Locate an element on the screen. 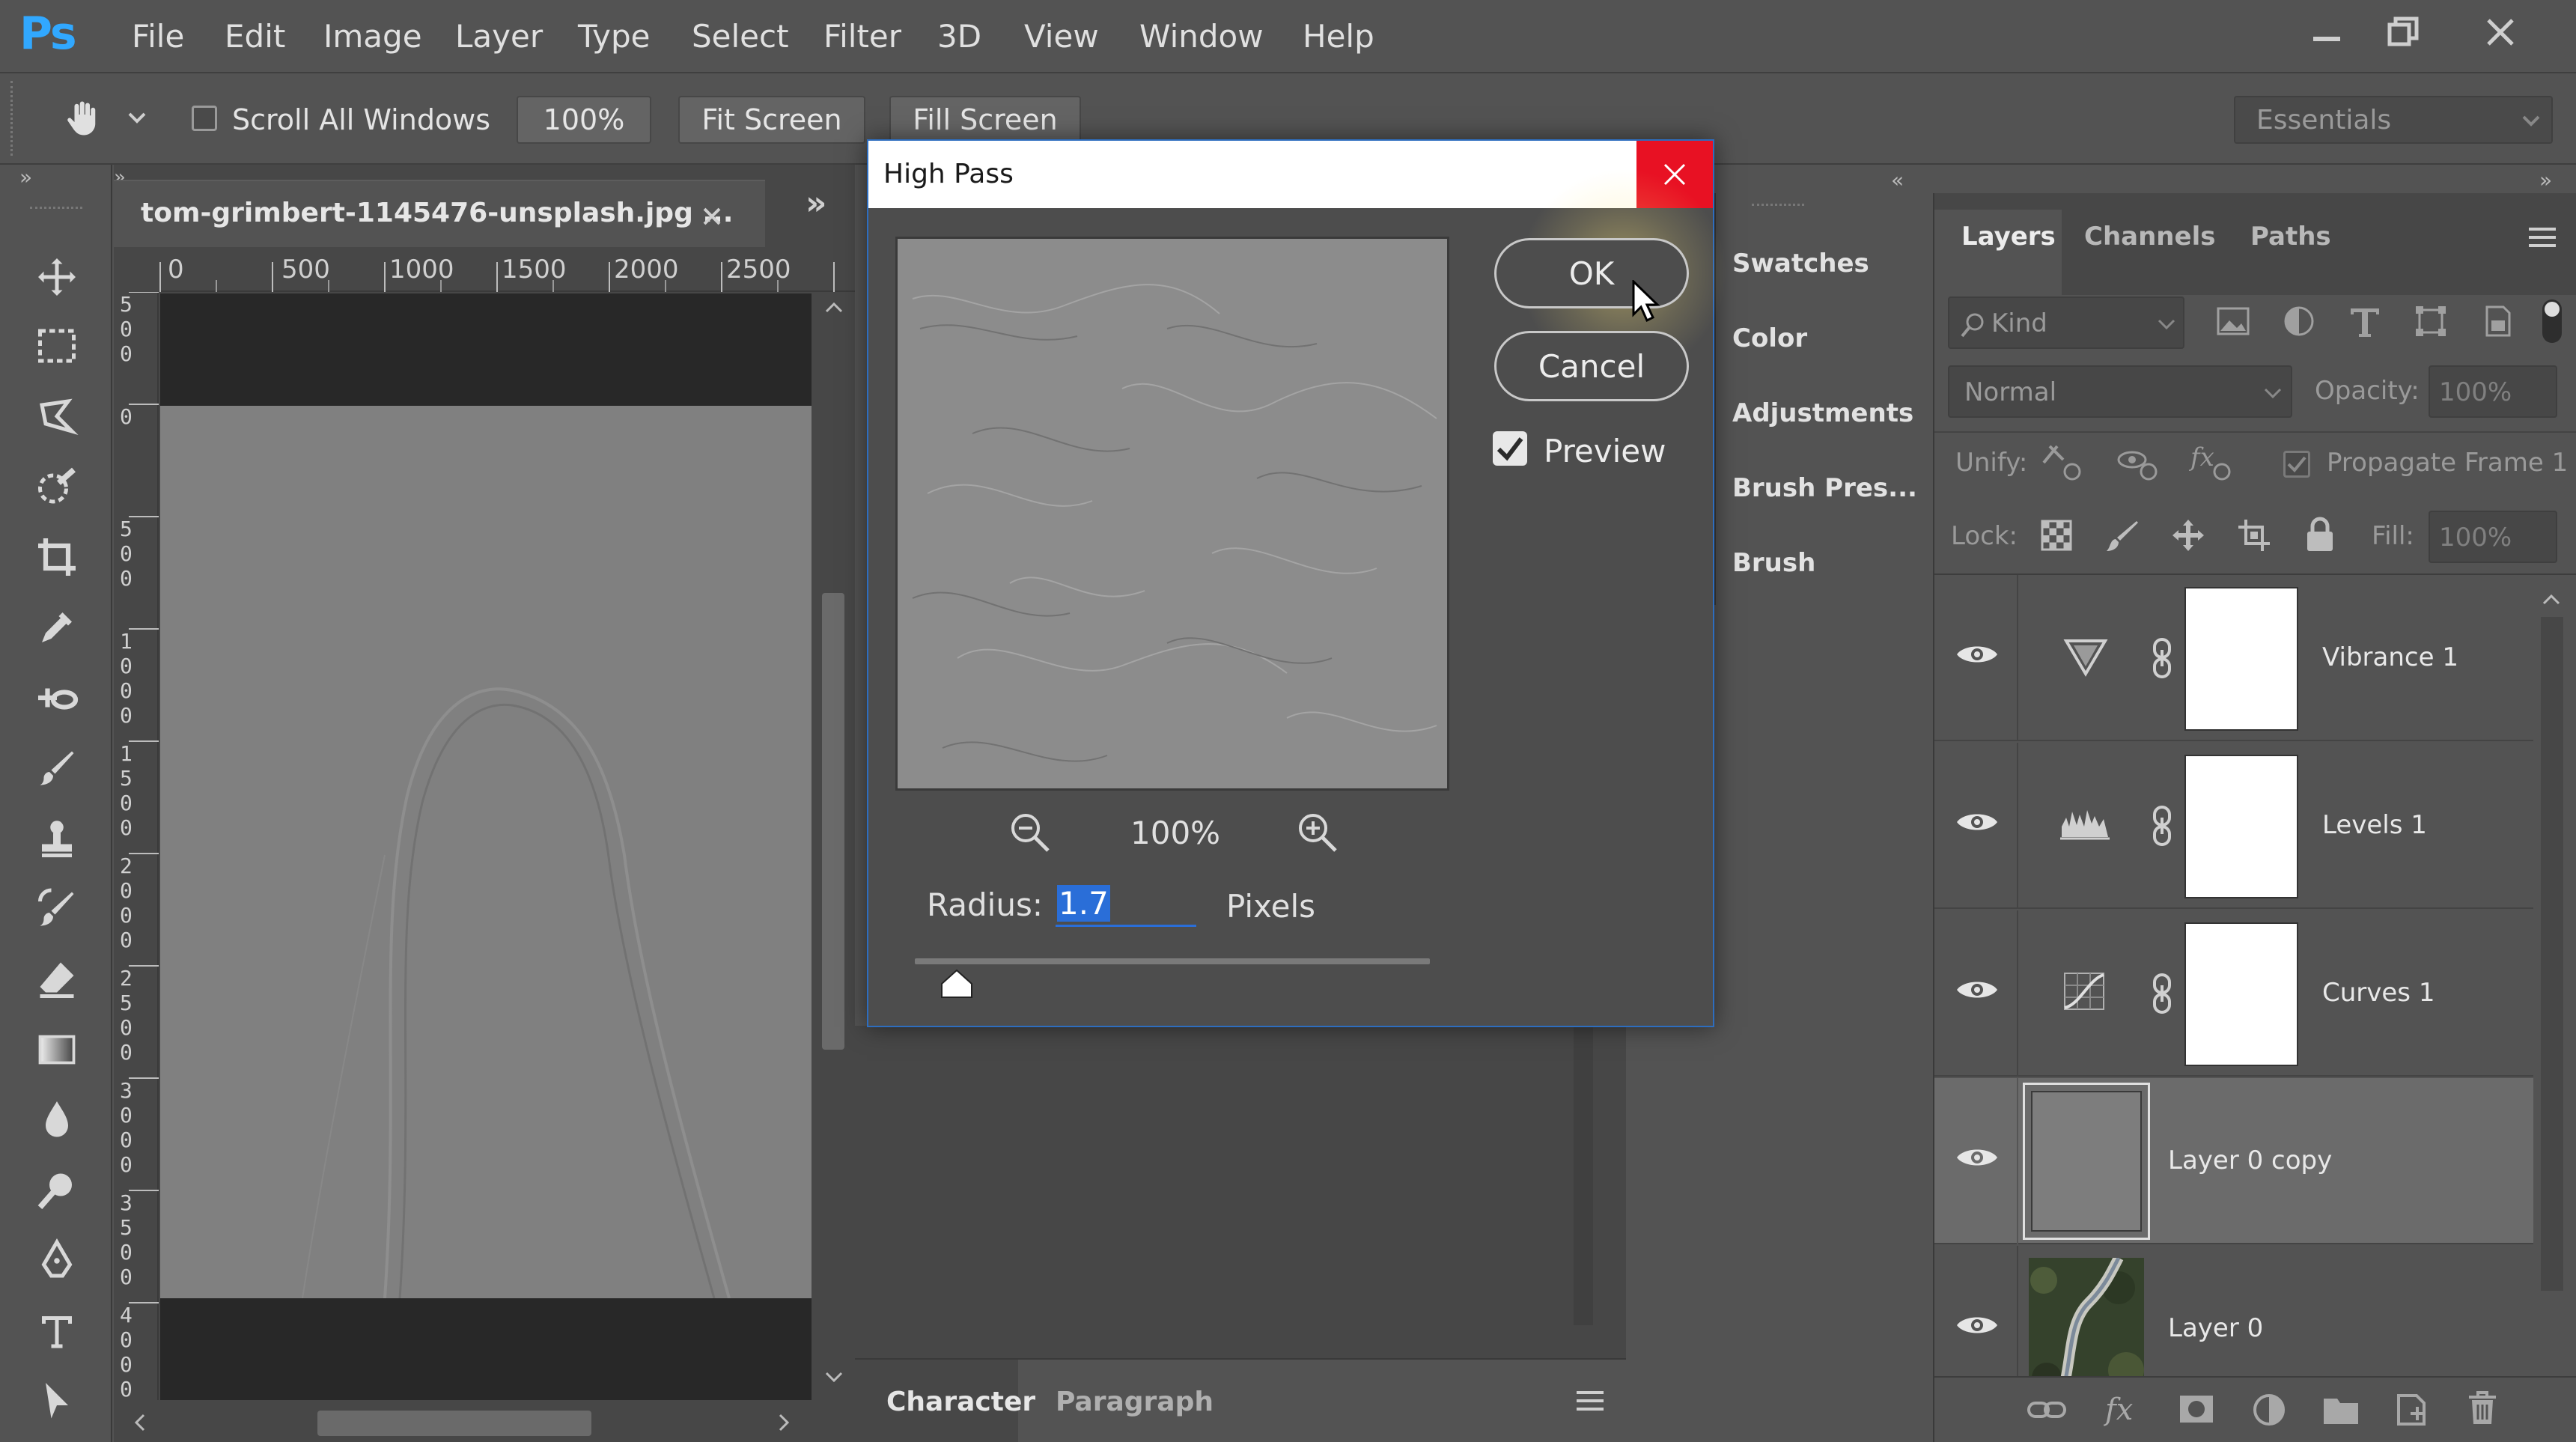  horizontal-scrollbar is located at coordinates (484, 1422).